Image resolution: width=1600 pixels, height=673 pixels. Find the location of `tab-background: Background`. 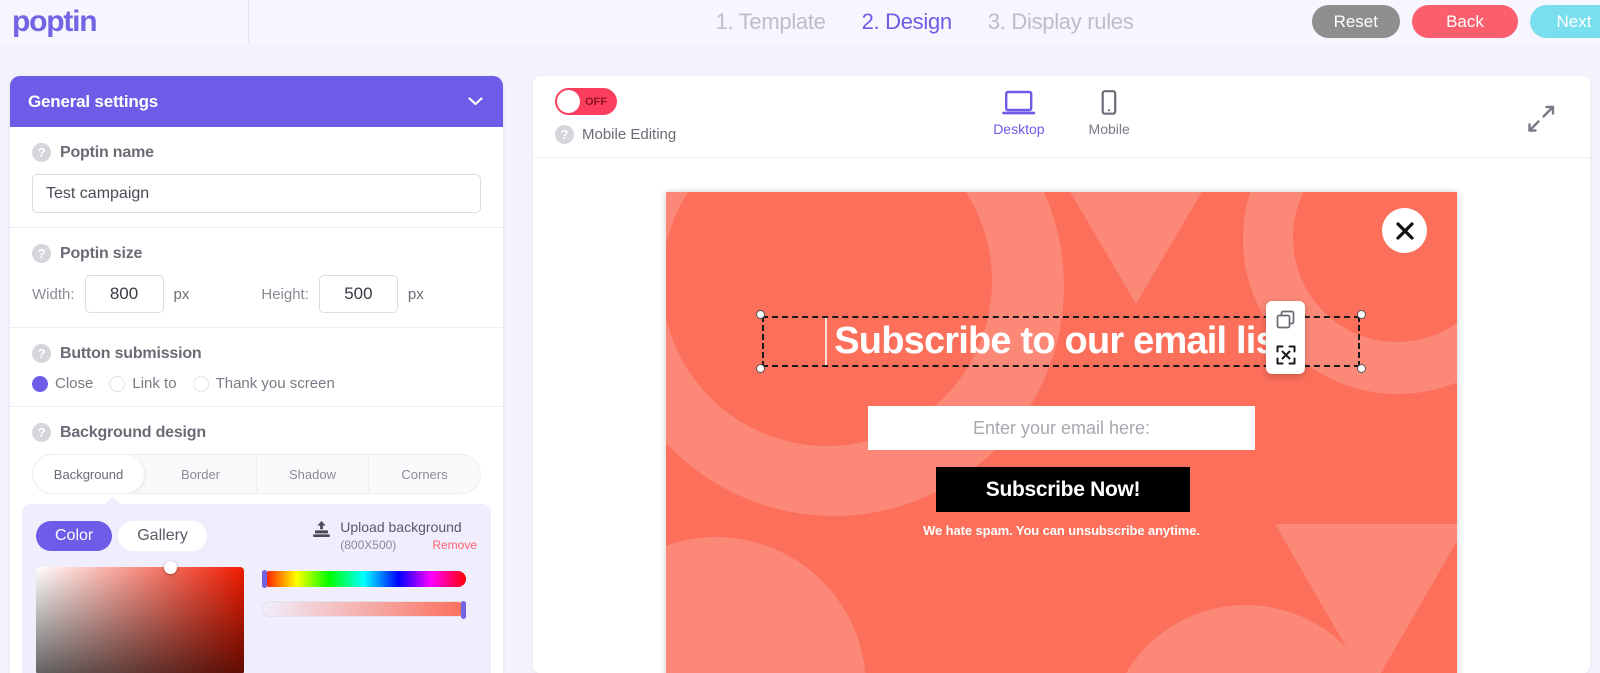

tab-background: Background is located at coordinates (89, 474).